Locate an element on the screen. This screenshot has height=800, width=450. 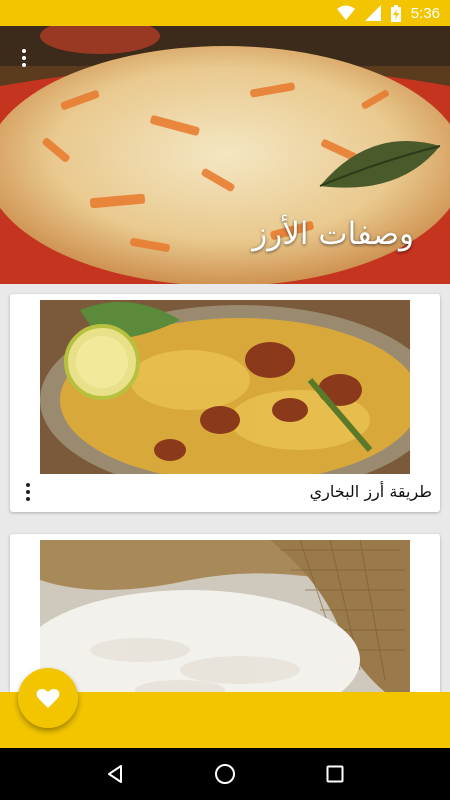
signal-icon is located at coordinates (372, 13).